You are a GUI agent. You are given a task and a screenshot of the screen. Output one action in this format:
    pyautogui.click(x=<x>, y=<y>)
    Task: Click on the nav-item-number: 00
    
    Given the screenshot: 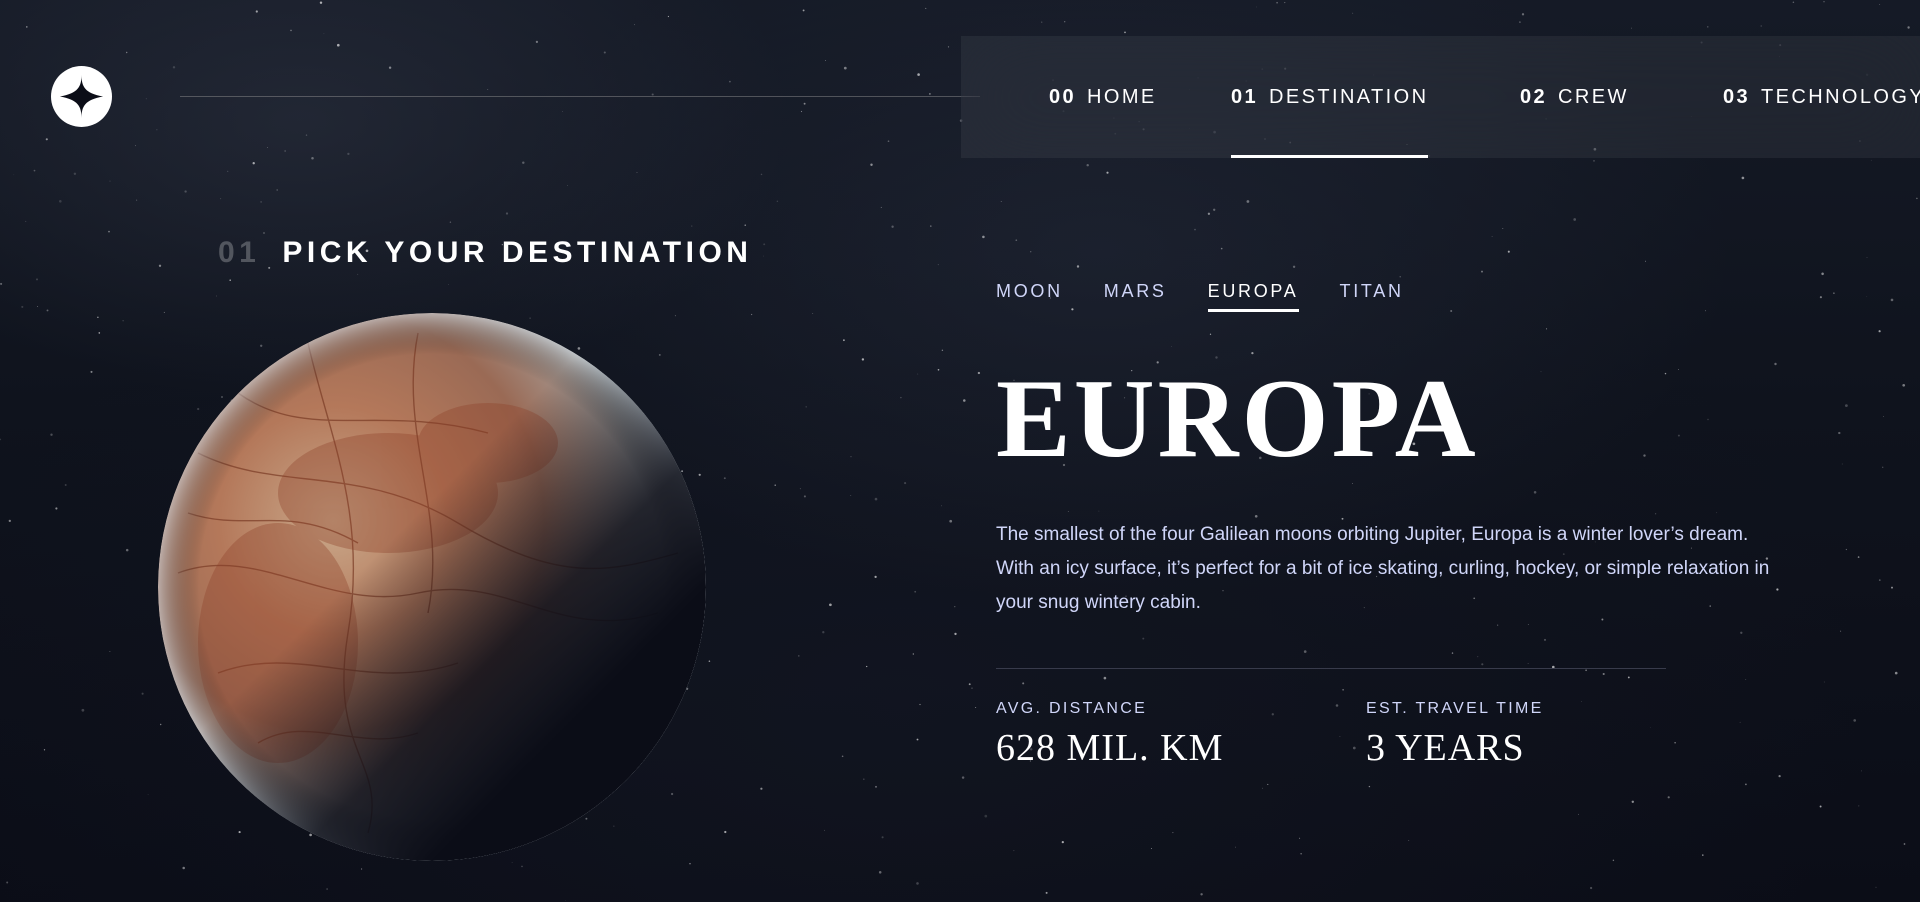 What is the action you would take?
    pyautogui.click(x=1063, y=96)
    